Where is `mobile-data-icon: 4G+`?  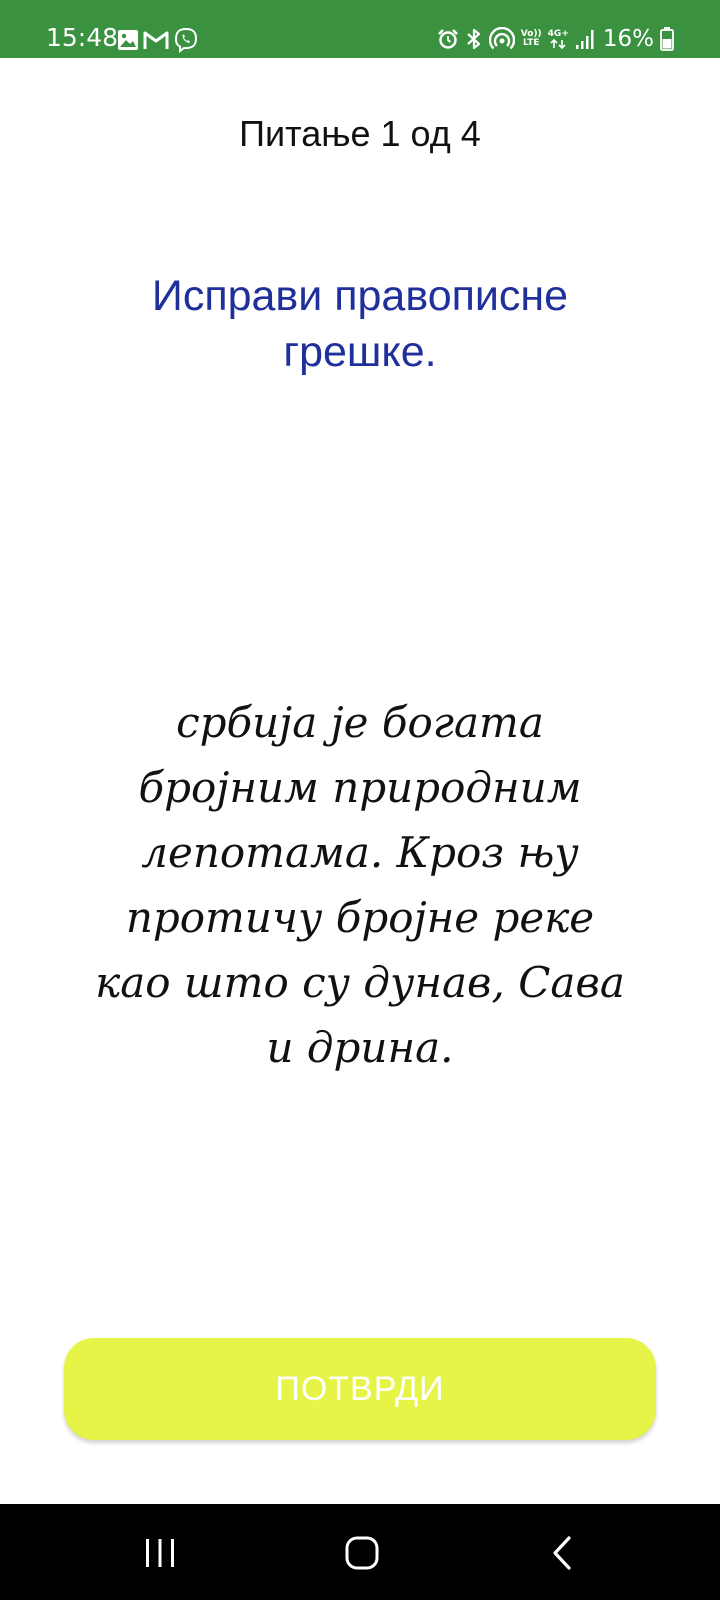 mobile-data-icon: 4G+ is located at coordinates (558, 39).